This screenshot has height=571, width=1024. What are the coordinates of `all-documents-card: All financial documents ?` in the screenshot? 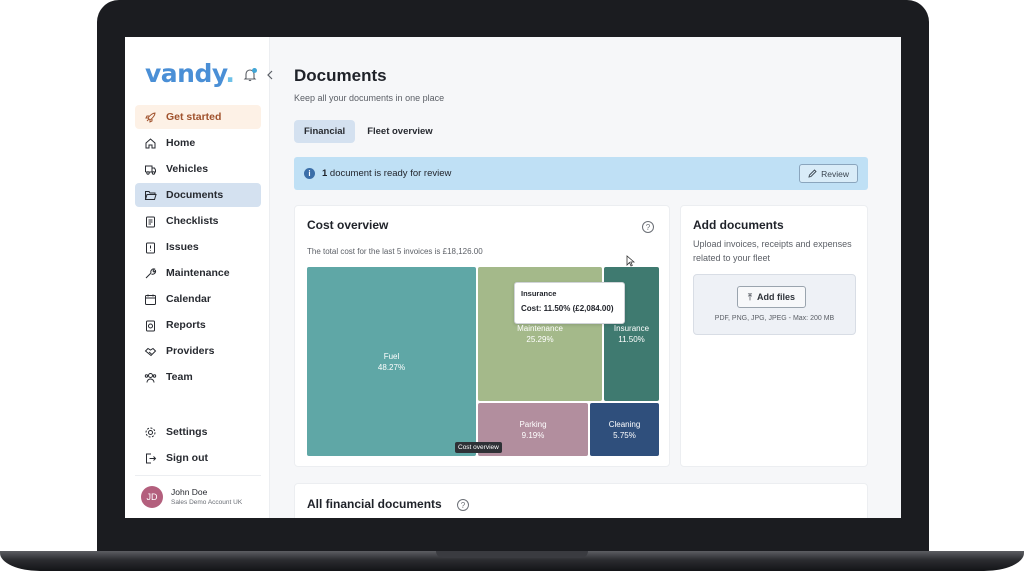 It's located at (581, 500).